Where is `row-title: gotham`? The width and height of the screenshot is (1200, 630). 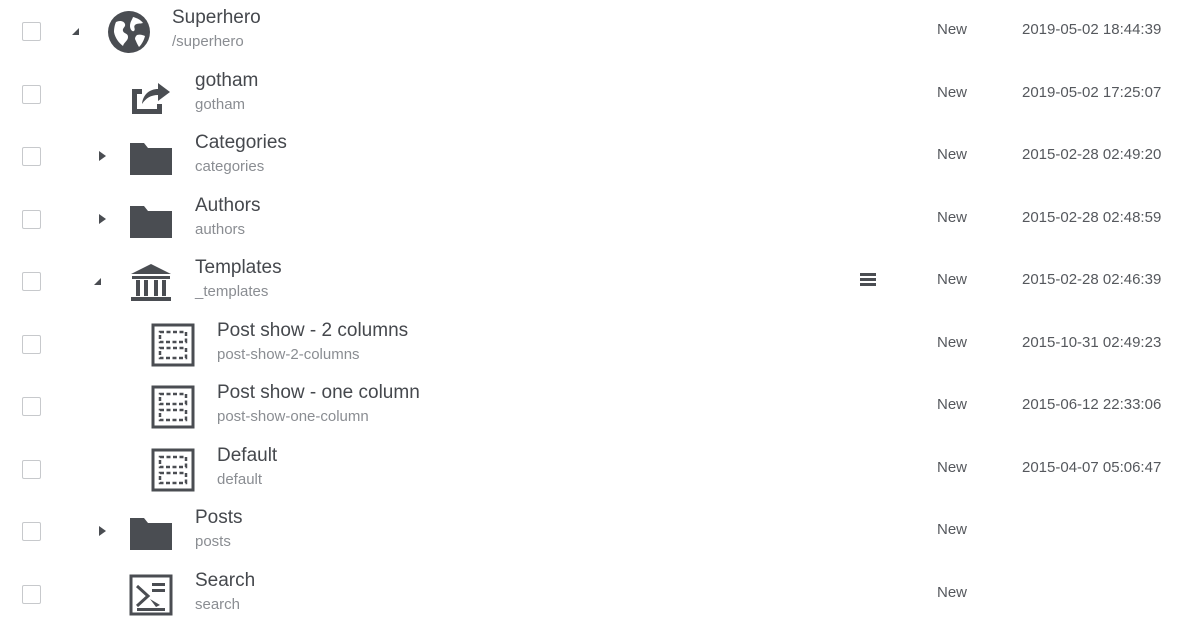 row-title: gotham is located at coordinates (226, 81).